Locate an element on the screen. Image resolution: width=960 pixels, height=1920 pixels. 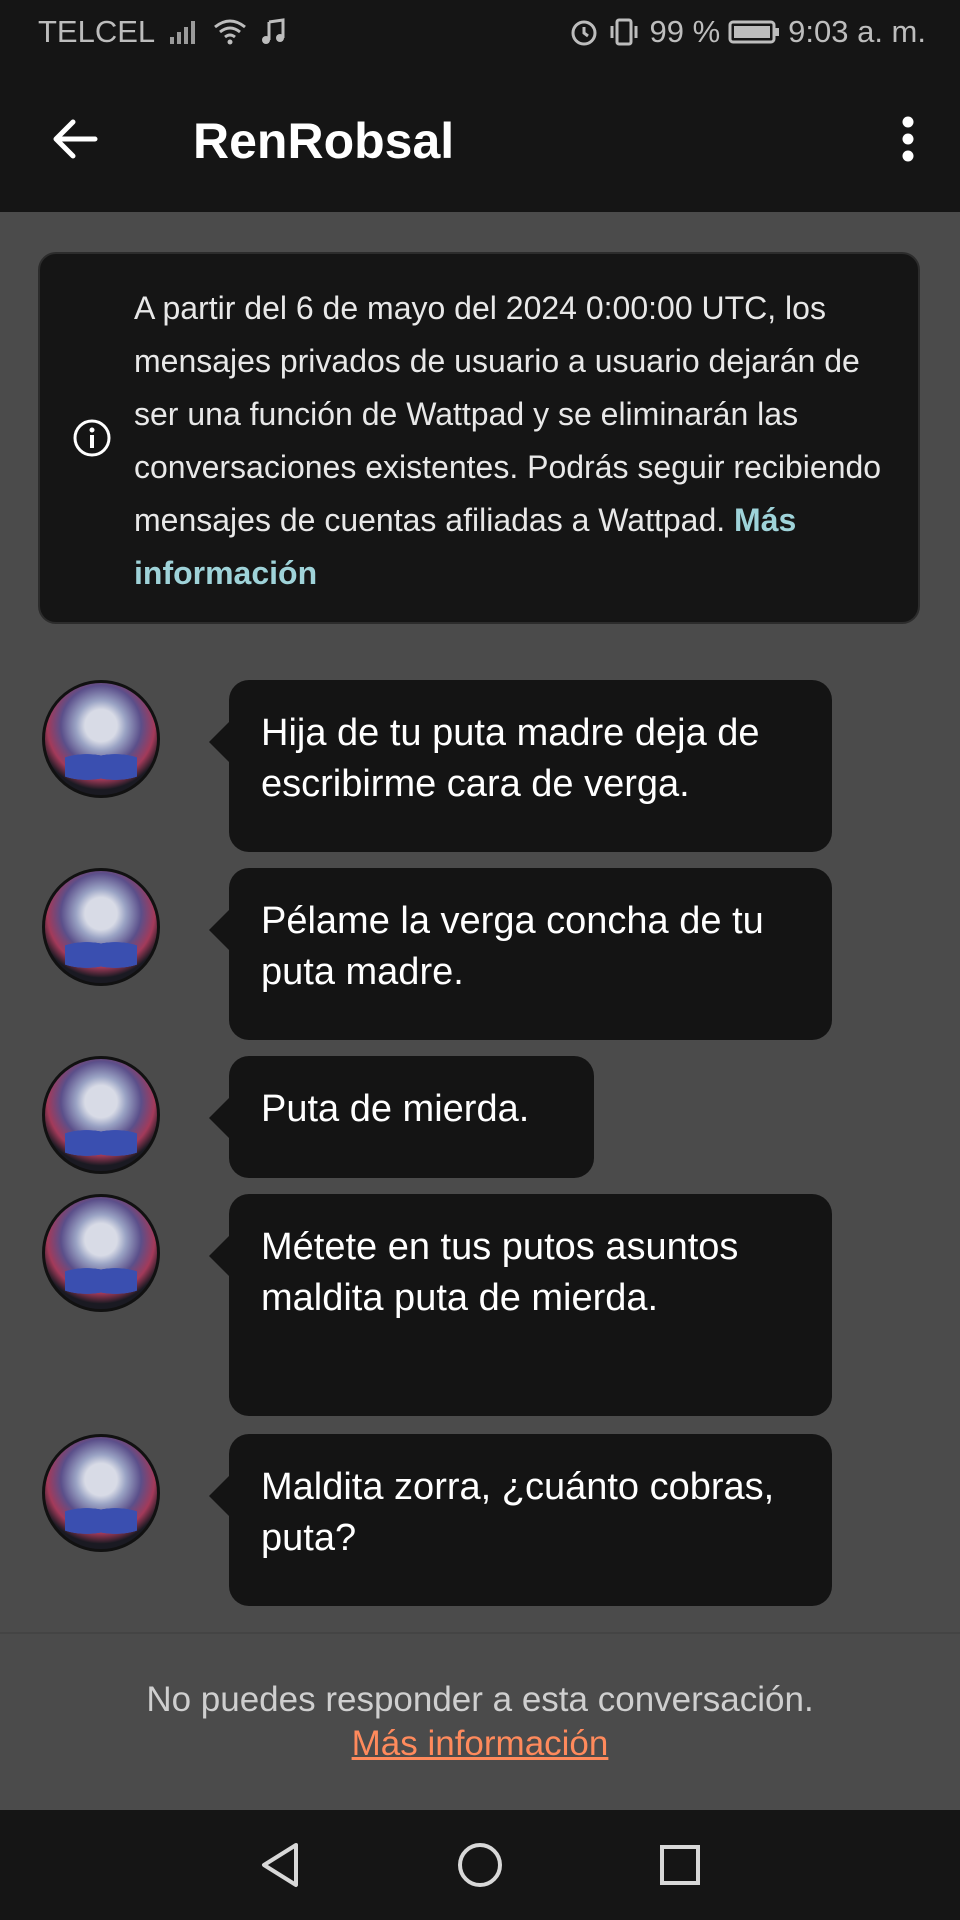
music-note-icon is located at coordinates (274, 32).